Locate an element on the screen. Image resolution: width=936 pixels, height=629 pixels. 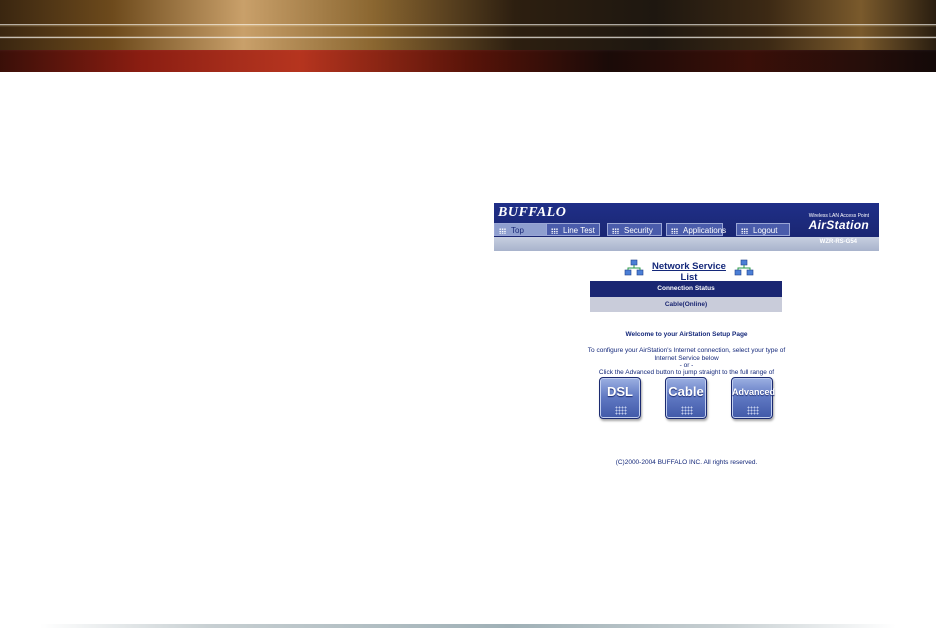
advanced-button: Advanced is located at coordinates (753, 398).